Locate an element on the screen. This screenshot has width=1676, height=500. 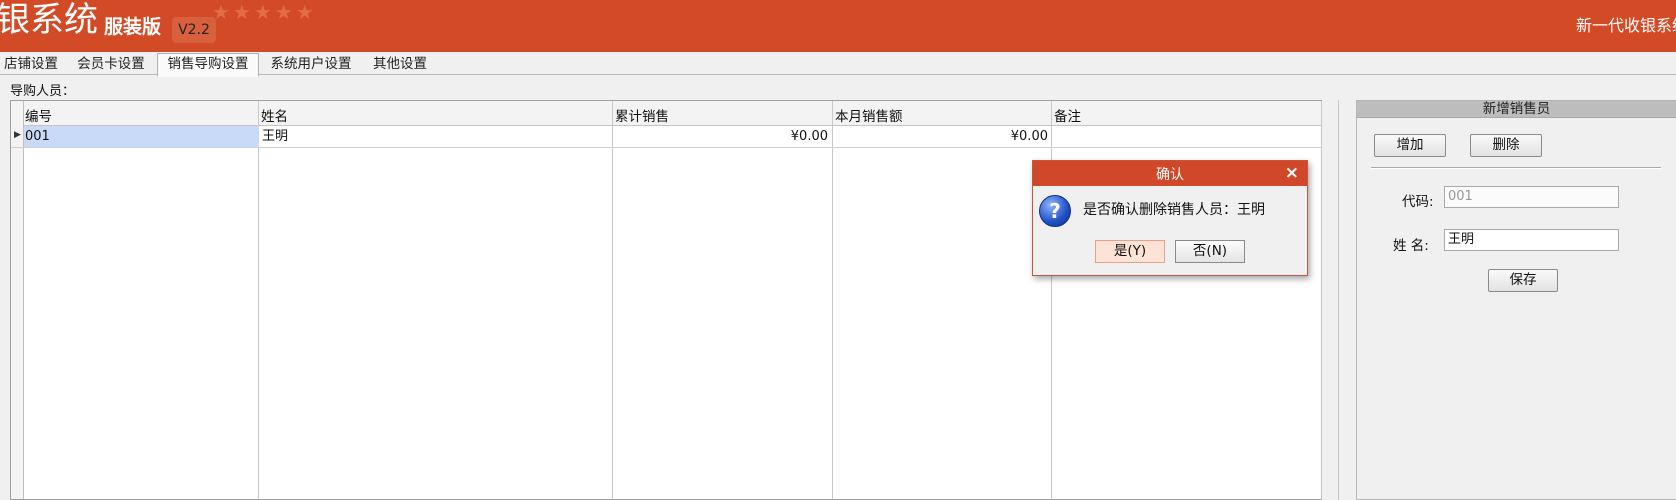
table-row: ▶ 001 王明 ¥0.00 ¥0.00 is located at coordinates (666, 137).